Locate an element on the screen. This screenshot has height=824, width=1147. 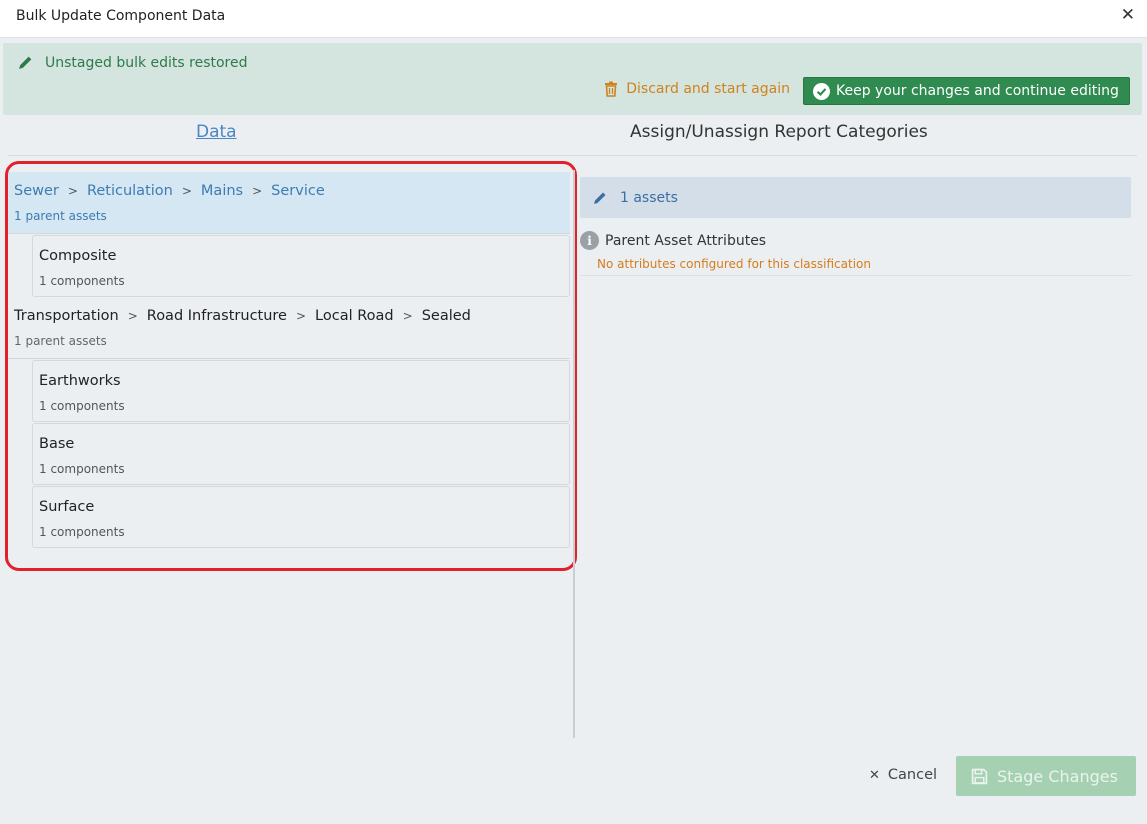
save-icon is located at coordinates (979, 776).